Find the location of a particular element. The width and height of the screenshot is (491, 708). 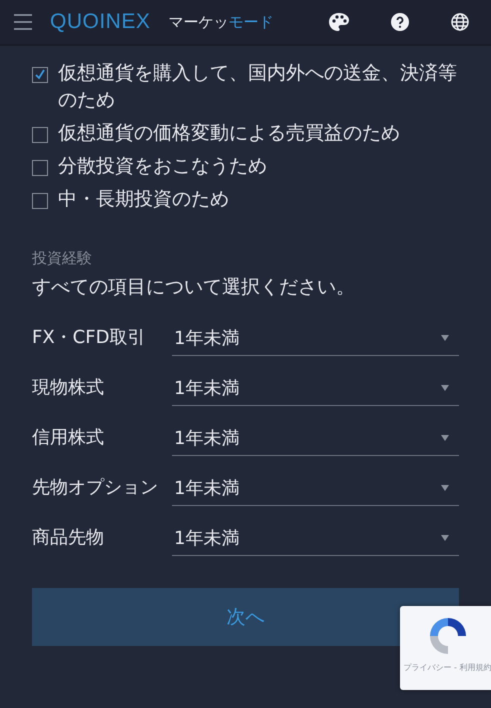

mode-label: モード is located at coordinates (251, 22).